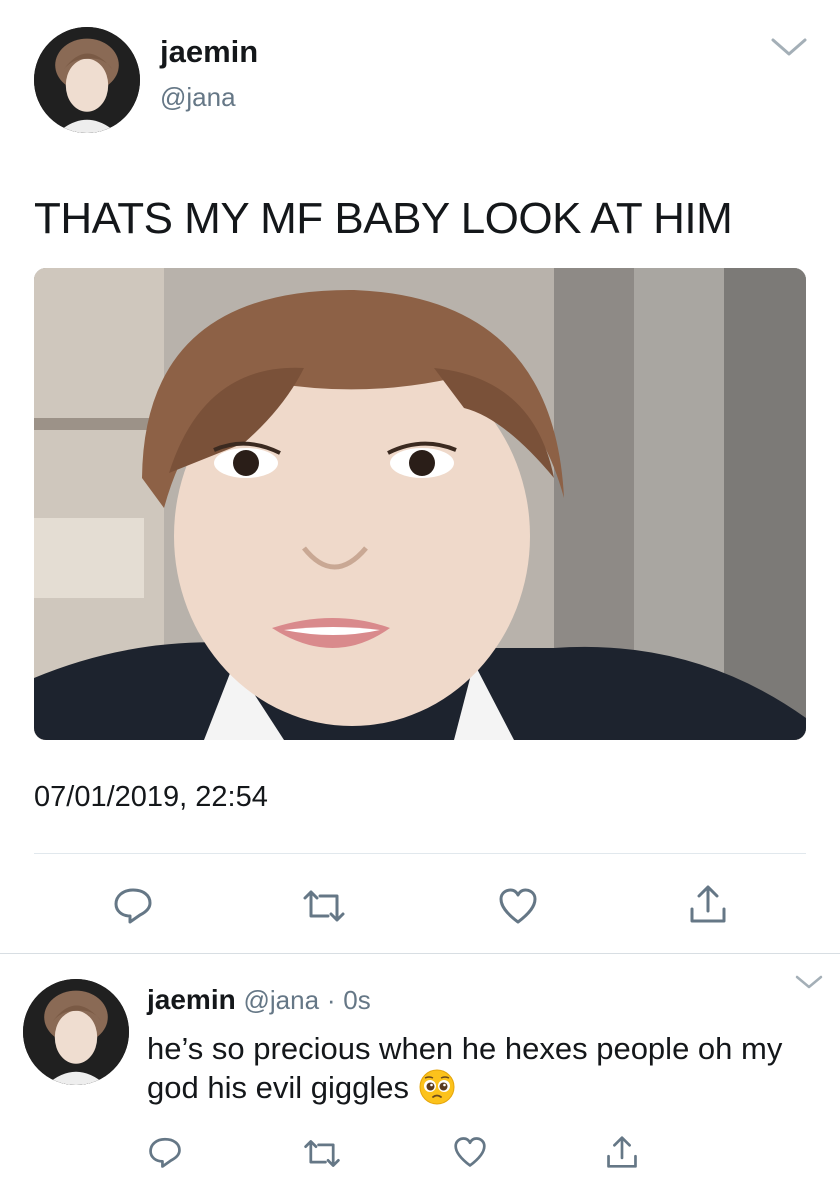 Image resolution: width=840 pixels, height=1200 pixels. I want to click on like-button, so click(518, 906).